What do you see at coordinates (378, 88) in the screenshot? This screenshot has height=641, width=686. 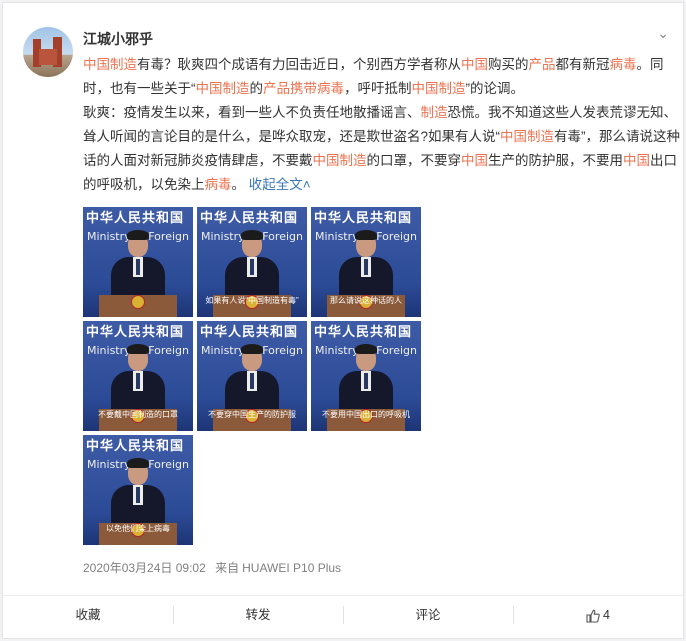 I see `post-text-segment: ，呼吁抵制` at bounding box center [378, 88].